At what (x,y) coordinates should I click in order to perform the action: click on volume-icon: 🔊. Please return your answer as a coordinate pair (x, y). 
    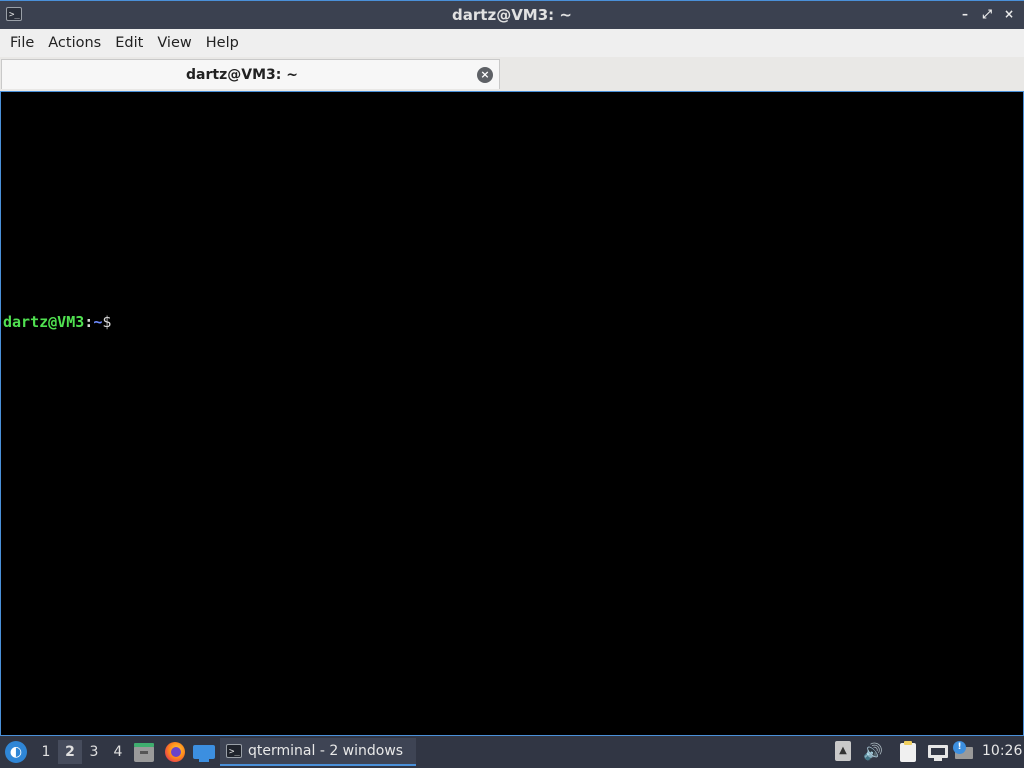
    Looking at the image, I should click on (873, 752).